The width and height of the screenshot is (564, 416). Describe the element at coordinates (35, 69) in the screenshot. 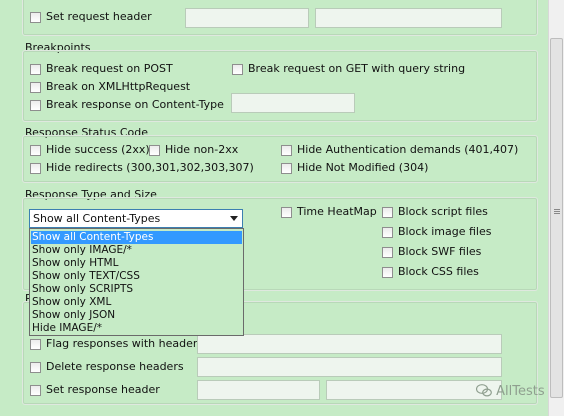

I see `break-post-checkbox` at that location.